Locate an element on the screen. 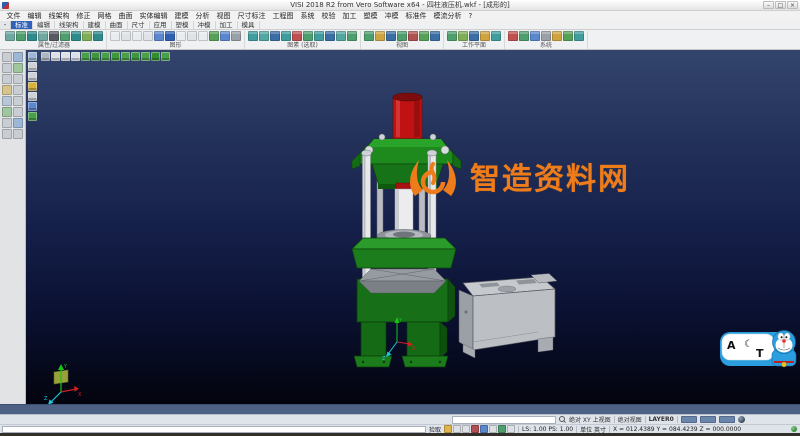 This screenshot has width=800, height=436. tab-7: 应用 is located at coordinates (161, 25).